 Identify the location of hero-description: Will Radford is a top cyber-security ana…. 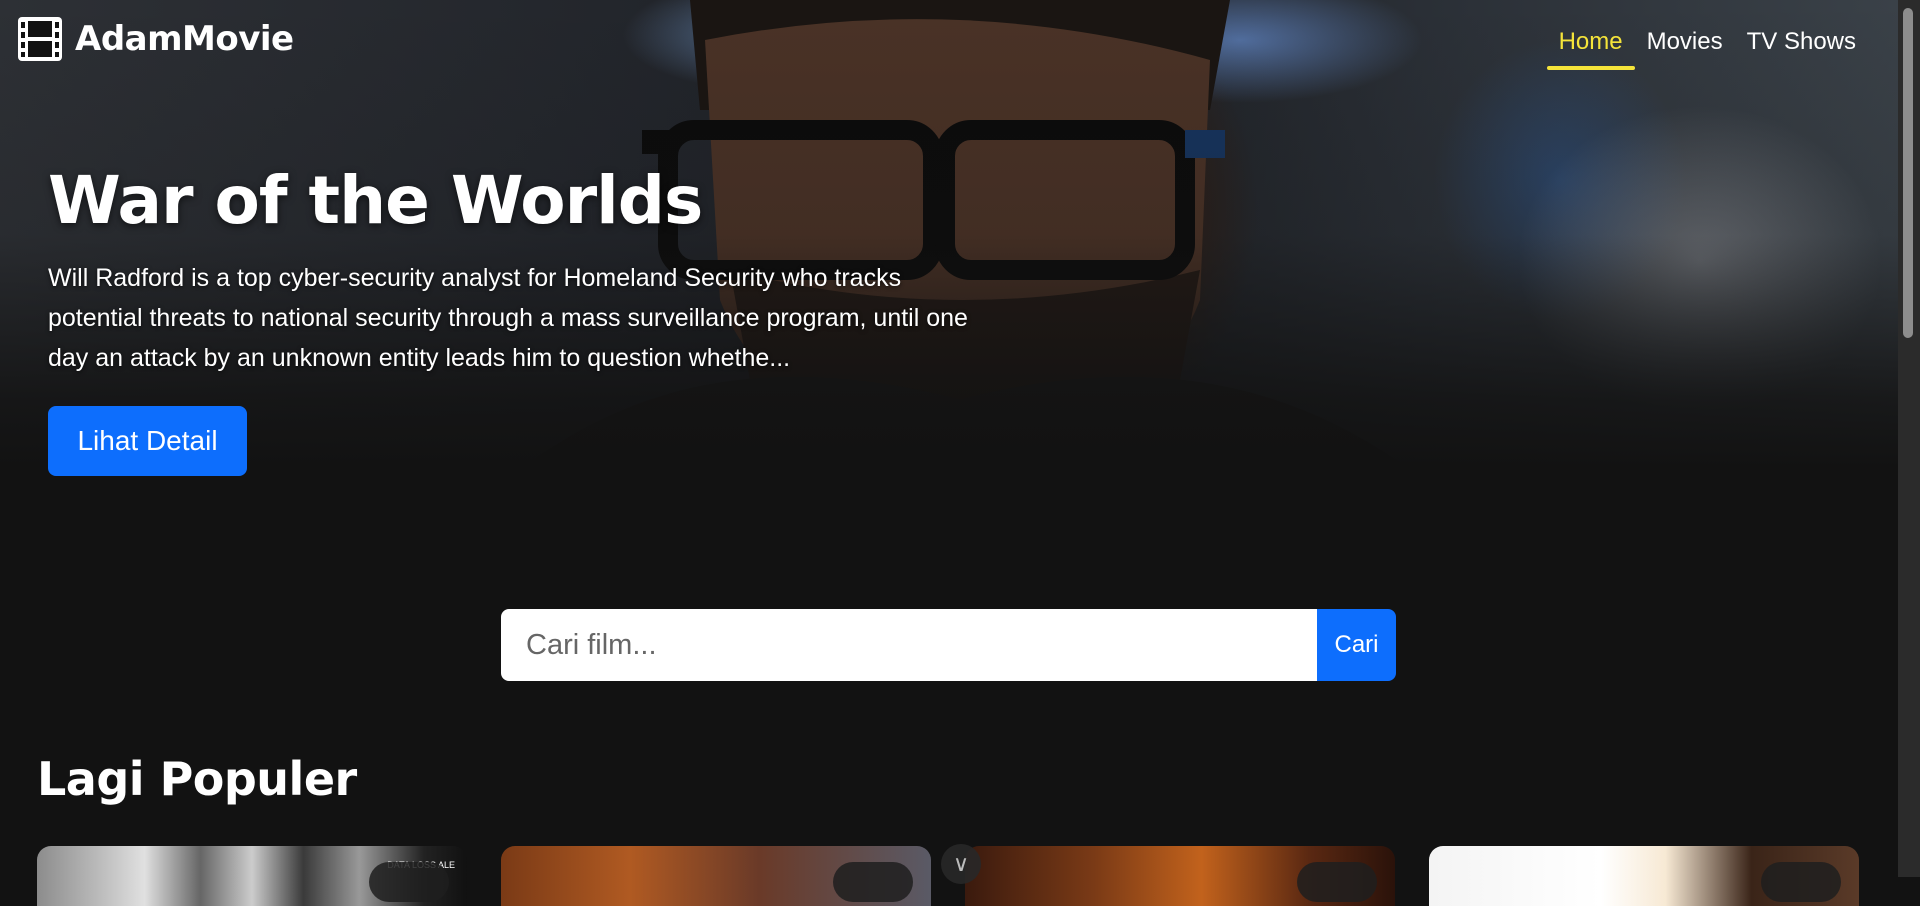
(508, 318).